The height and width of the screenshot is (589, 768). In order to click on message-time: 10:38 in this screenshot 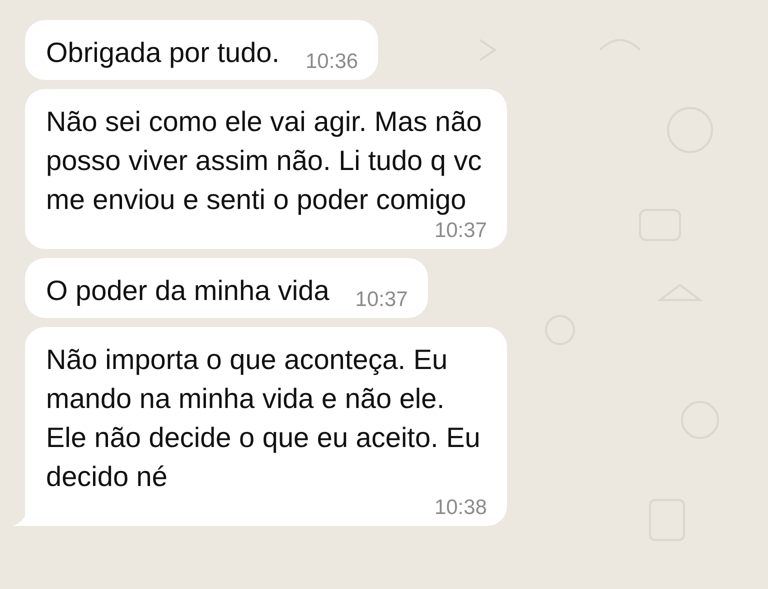, I will do `click(460, 508)`.